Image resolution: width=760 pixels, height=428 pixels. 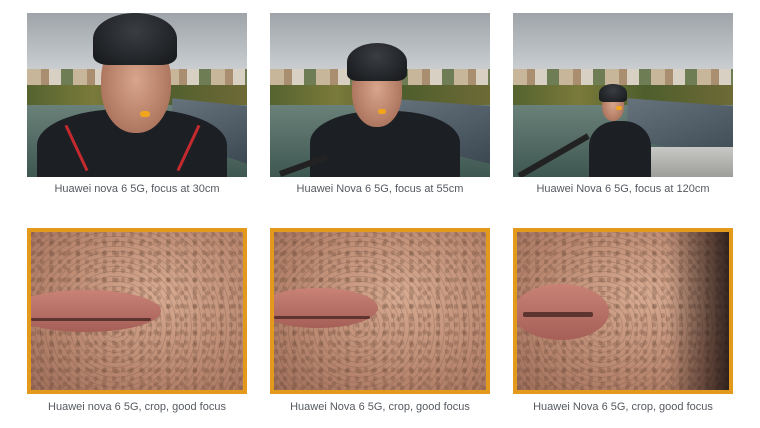 What do you see at coordinates (137, 311) in the screenshot?
I see `crop-photo-30cm` at bounding box center [137, 311].